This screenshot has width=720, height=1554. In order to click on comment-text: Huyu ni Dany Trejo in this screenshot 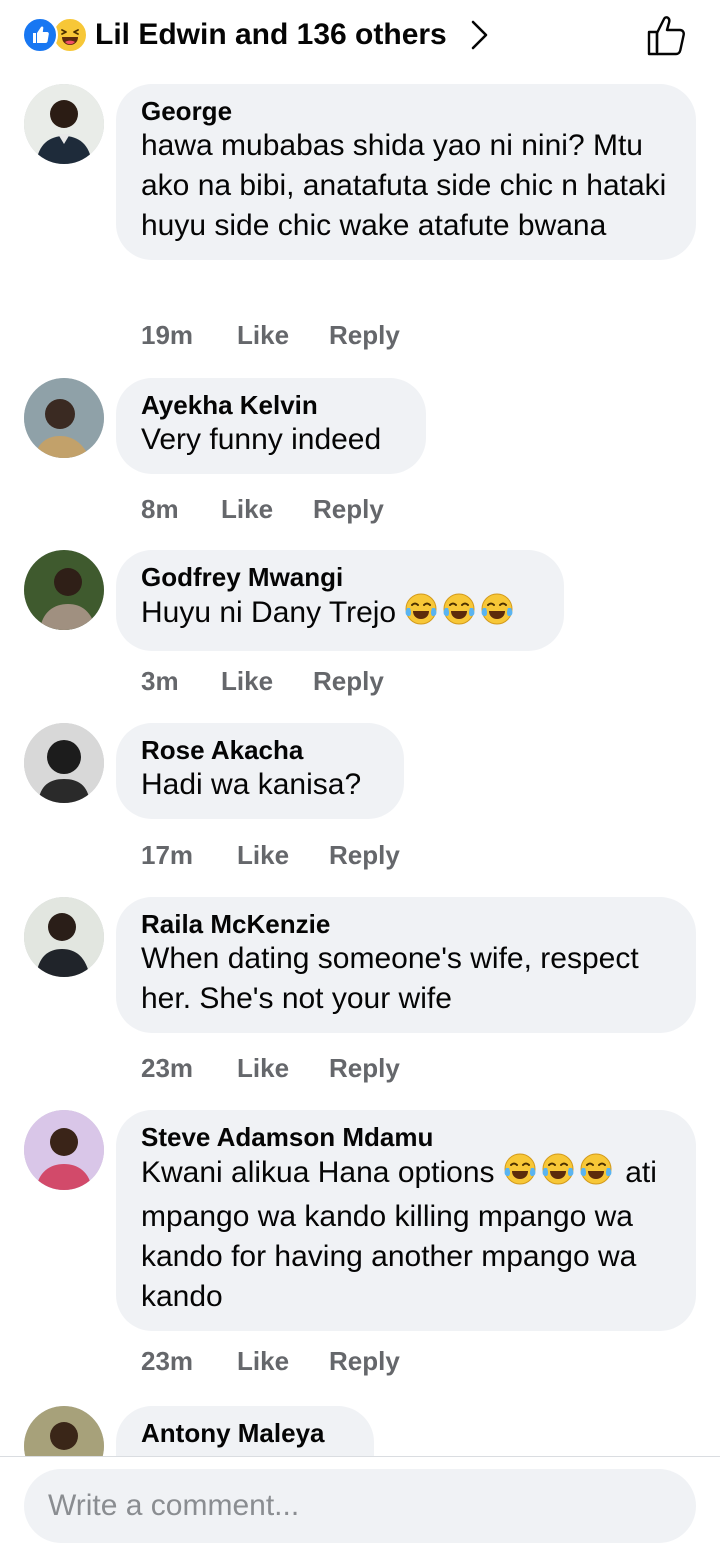, I will do `click(340, 614)`.